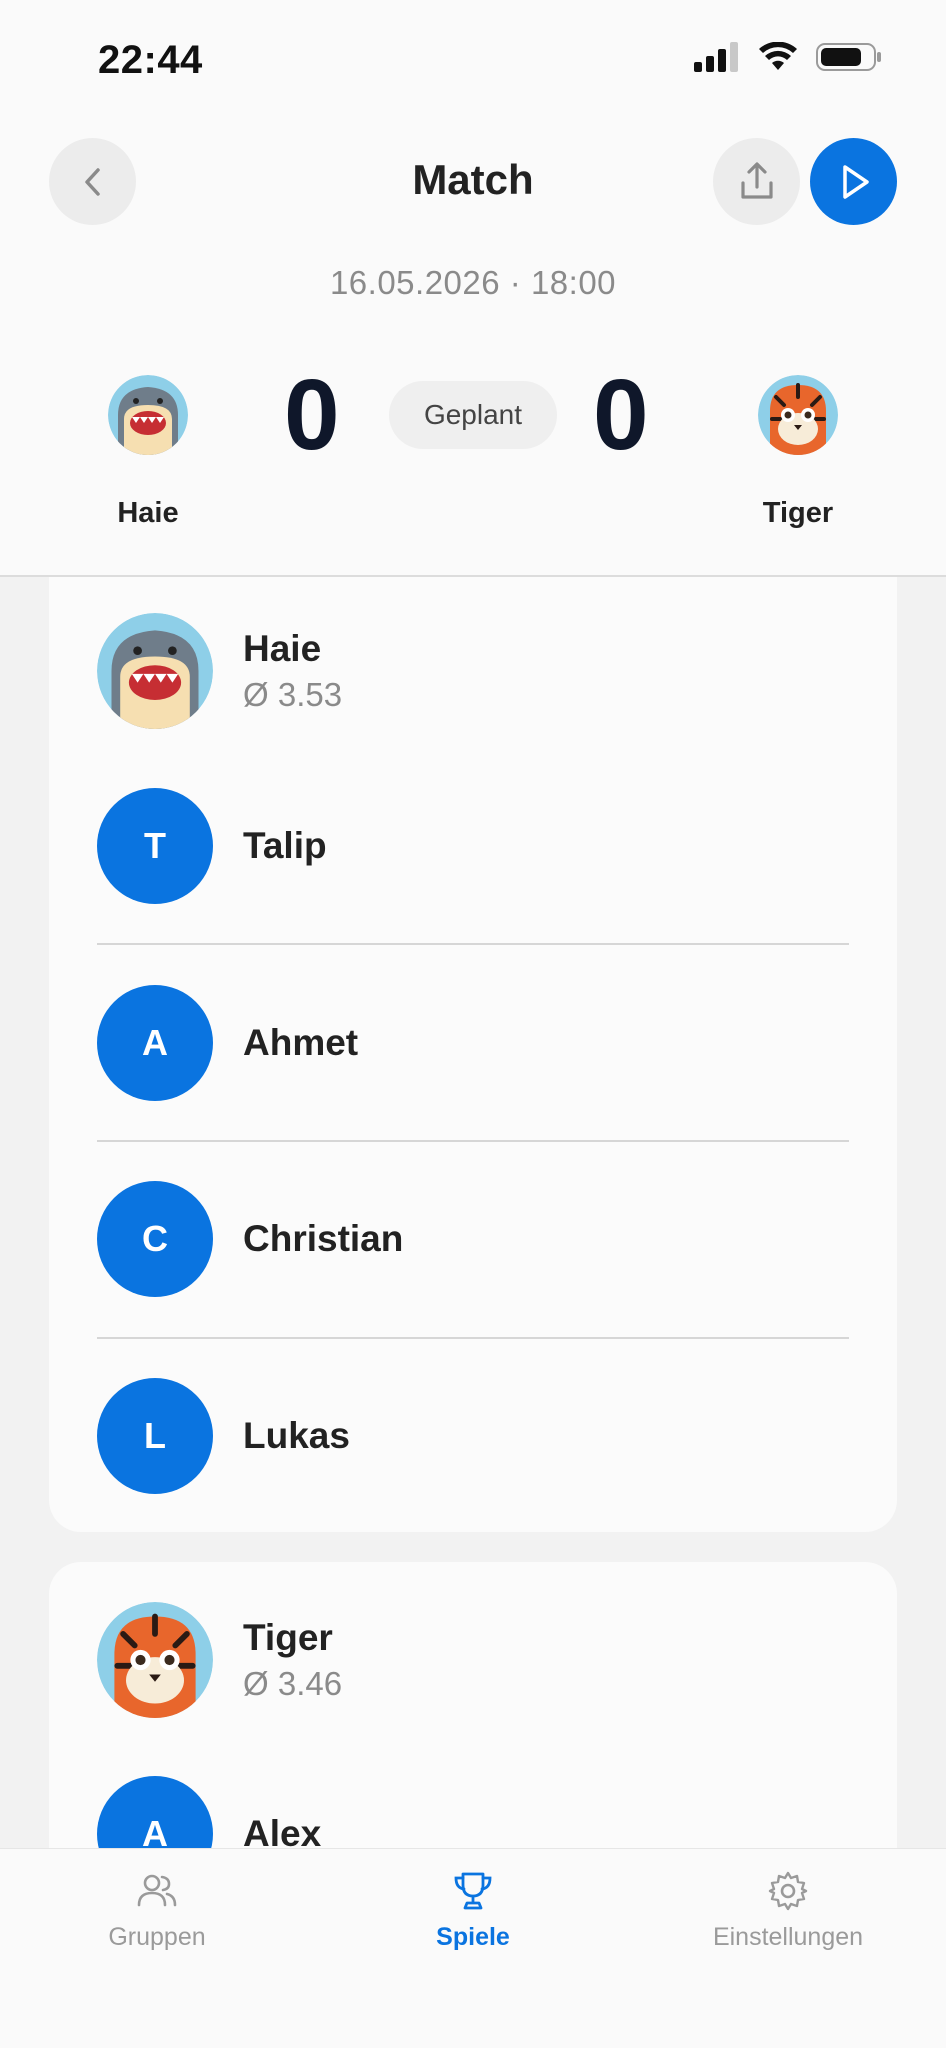 This screenshot has width=946, height=2048. I want to click on player-name: Talip, so click(285, 845).